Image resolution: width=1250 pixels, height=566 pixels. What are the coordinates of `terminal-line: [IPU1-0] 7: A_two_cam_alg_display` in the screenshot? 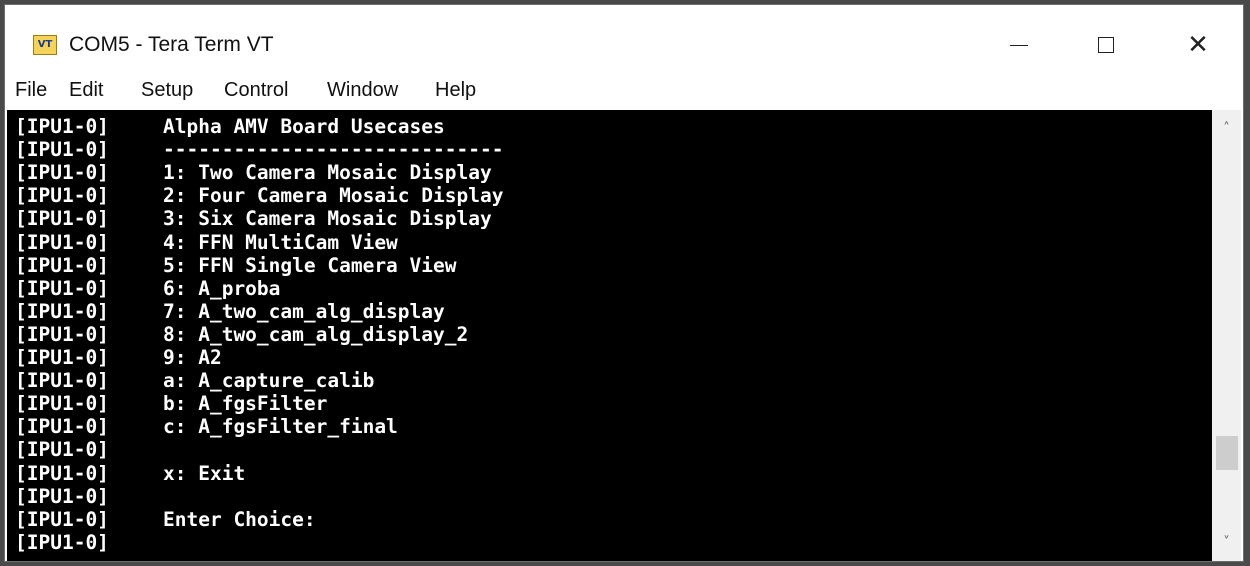 It's located at (230, 311).